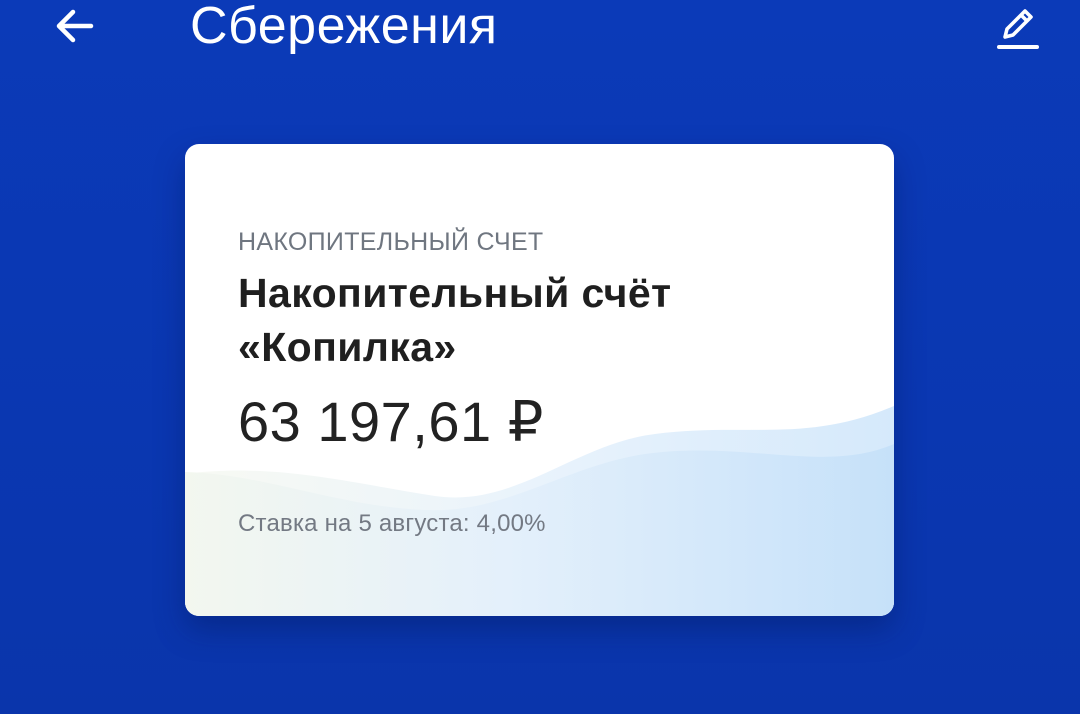  I want to click on pencil-icon, so click(1018, 29).